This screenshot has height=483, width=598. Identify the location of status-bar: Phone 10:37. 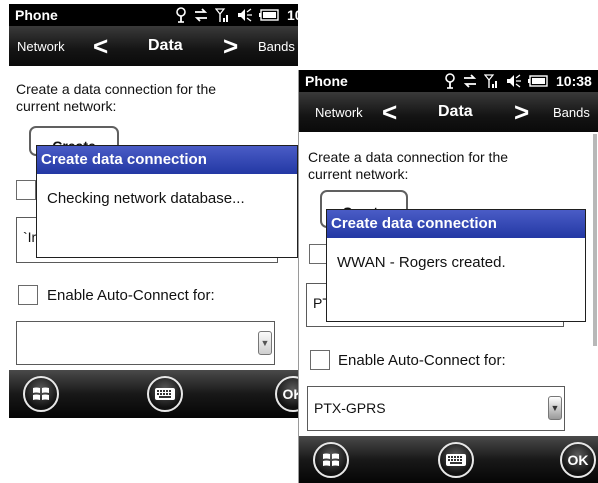
(153, 15).